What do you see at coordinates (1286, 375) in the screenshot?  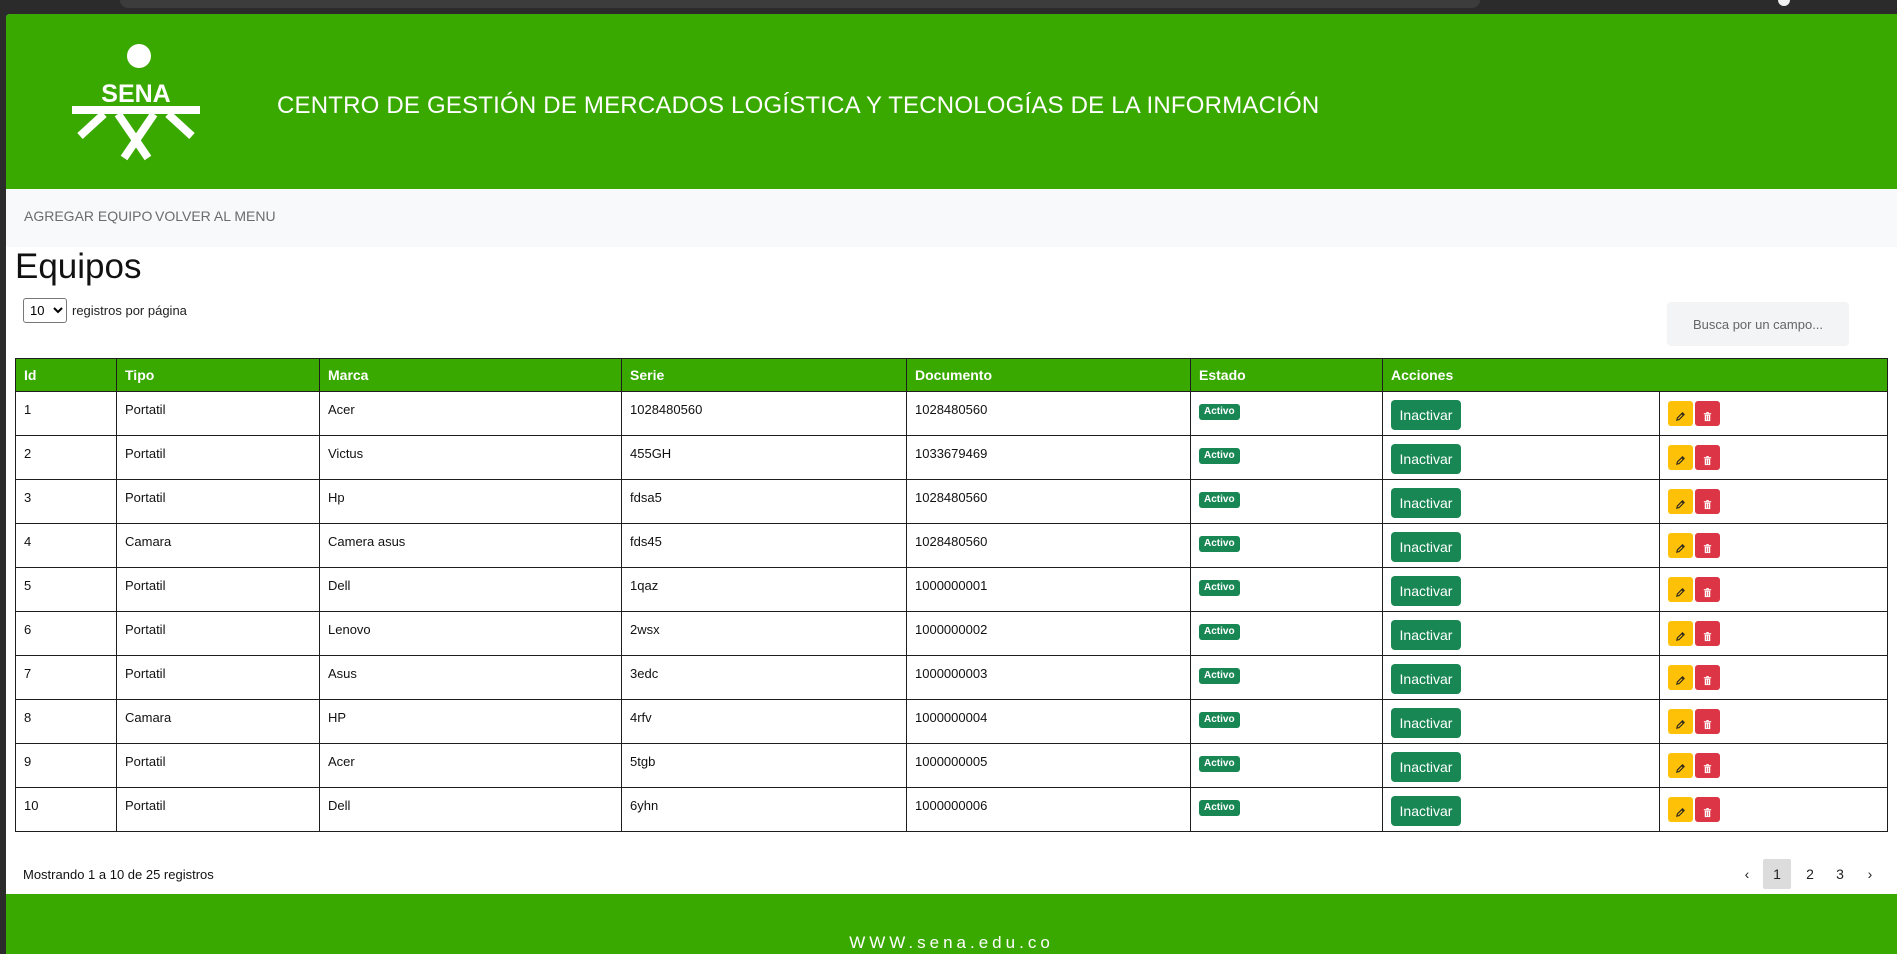 I see `column-header-estado: Estado` at bounding box center [1286, 375].